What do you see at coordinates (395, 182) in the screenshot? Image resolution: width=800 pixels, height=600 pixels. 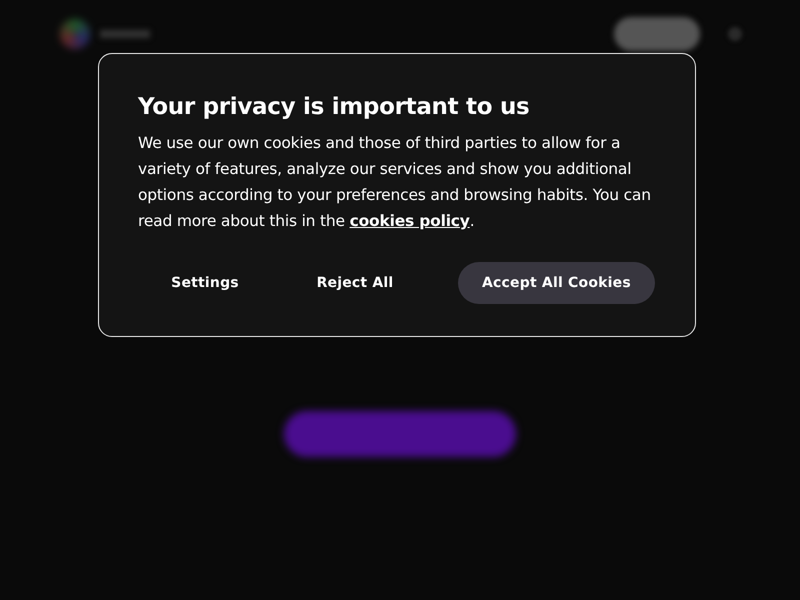 I see `dialog-text: We use our own cookies and those of third parties to allow for a variety of features, analyze our services and show you additional options according to your preferences and browsing habits. You can read more about this in the cookies policy.` at bounding box center [395, 182].